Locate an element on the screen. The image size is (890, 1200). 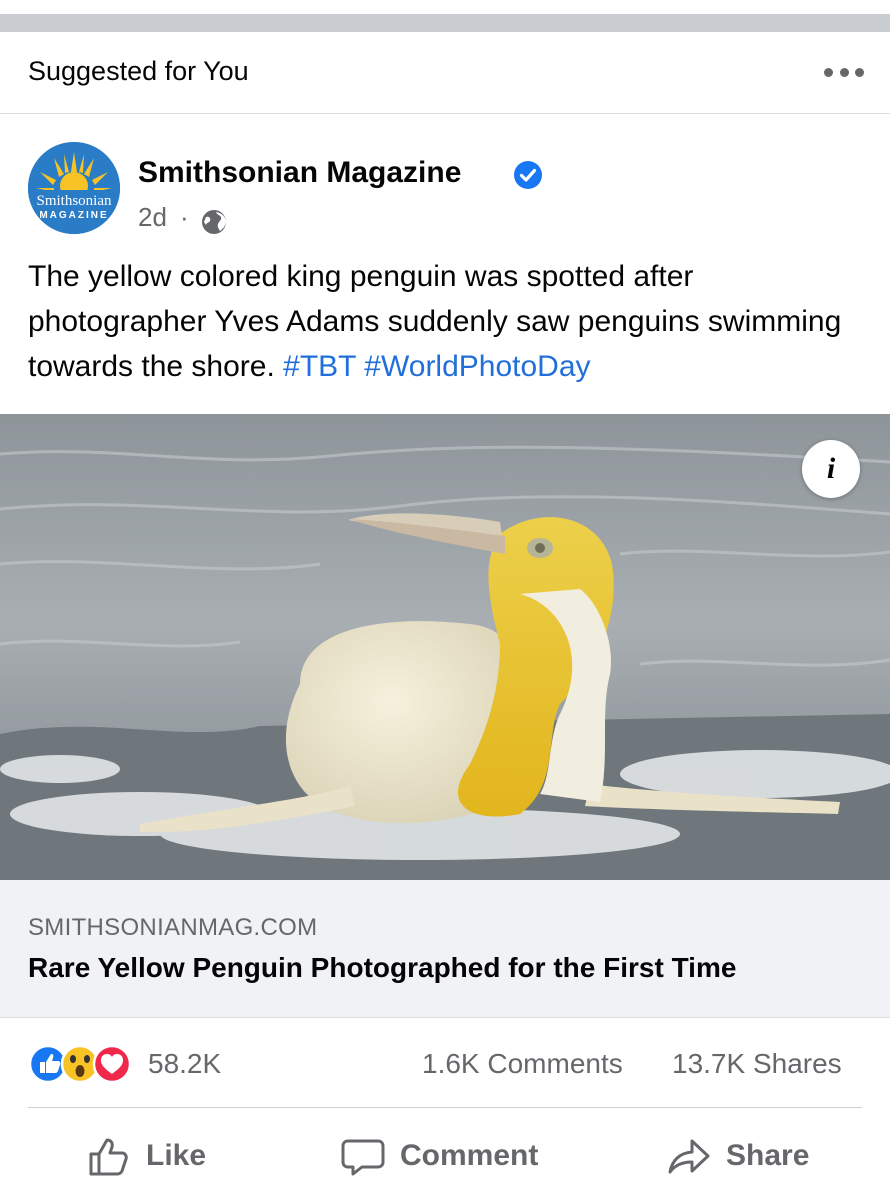
comment-button: Comment is located at coordinates (439, 1156).